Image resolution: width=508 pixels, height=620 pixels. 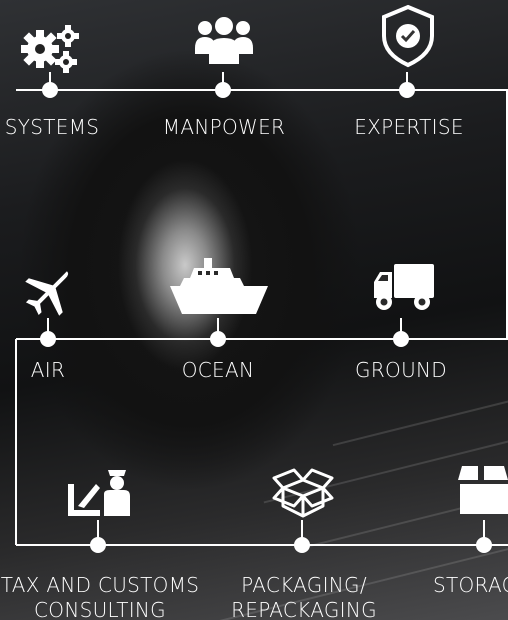 I want to click on shield-check-icon, so click(x=408, y=36).